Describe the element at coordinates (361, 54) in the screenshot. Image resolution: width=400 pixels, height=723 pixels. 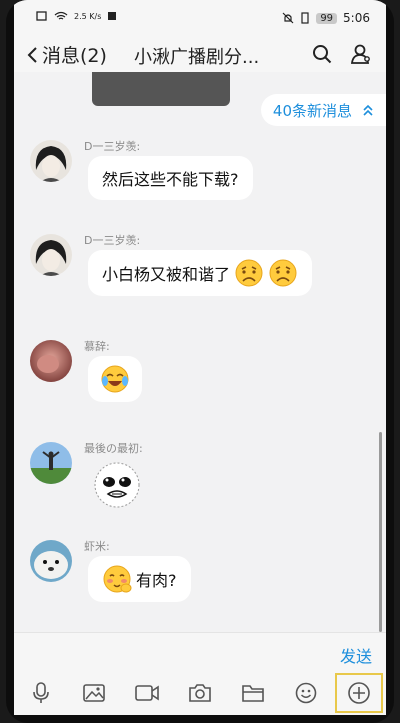
I see `group-profile-icon` at that location.